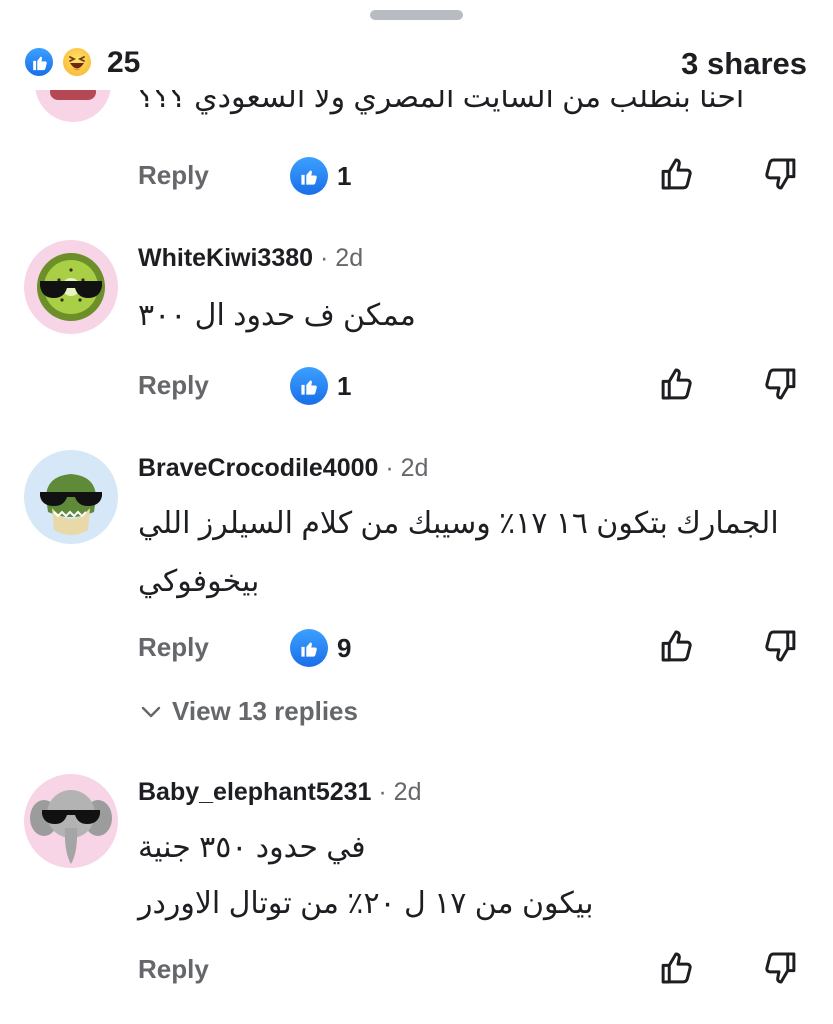 The width and height of the screenshot is (833, 1024). Describe the element at coordinates (124, 62) in the screenshot. I see `reaction-count: 25` at that location.